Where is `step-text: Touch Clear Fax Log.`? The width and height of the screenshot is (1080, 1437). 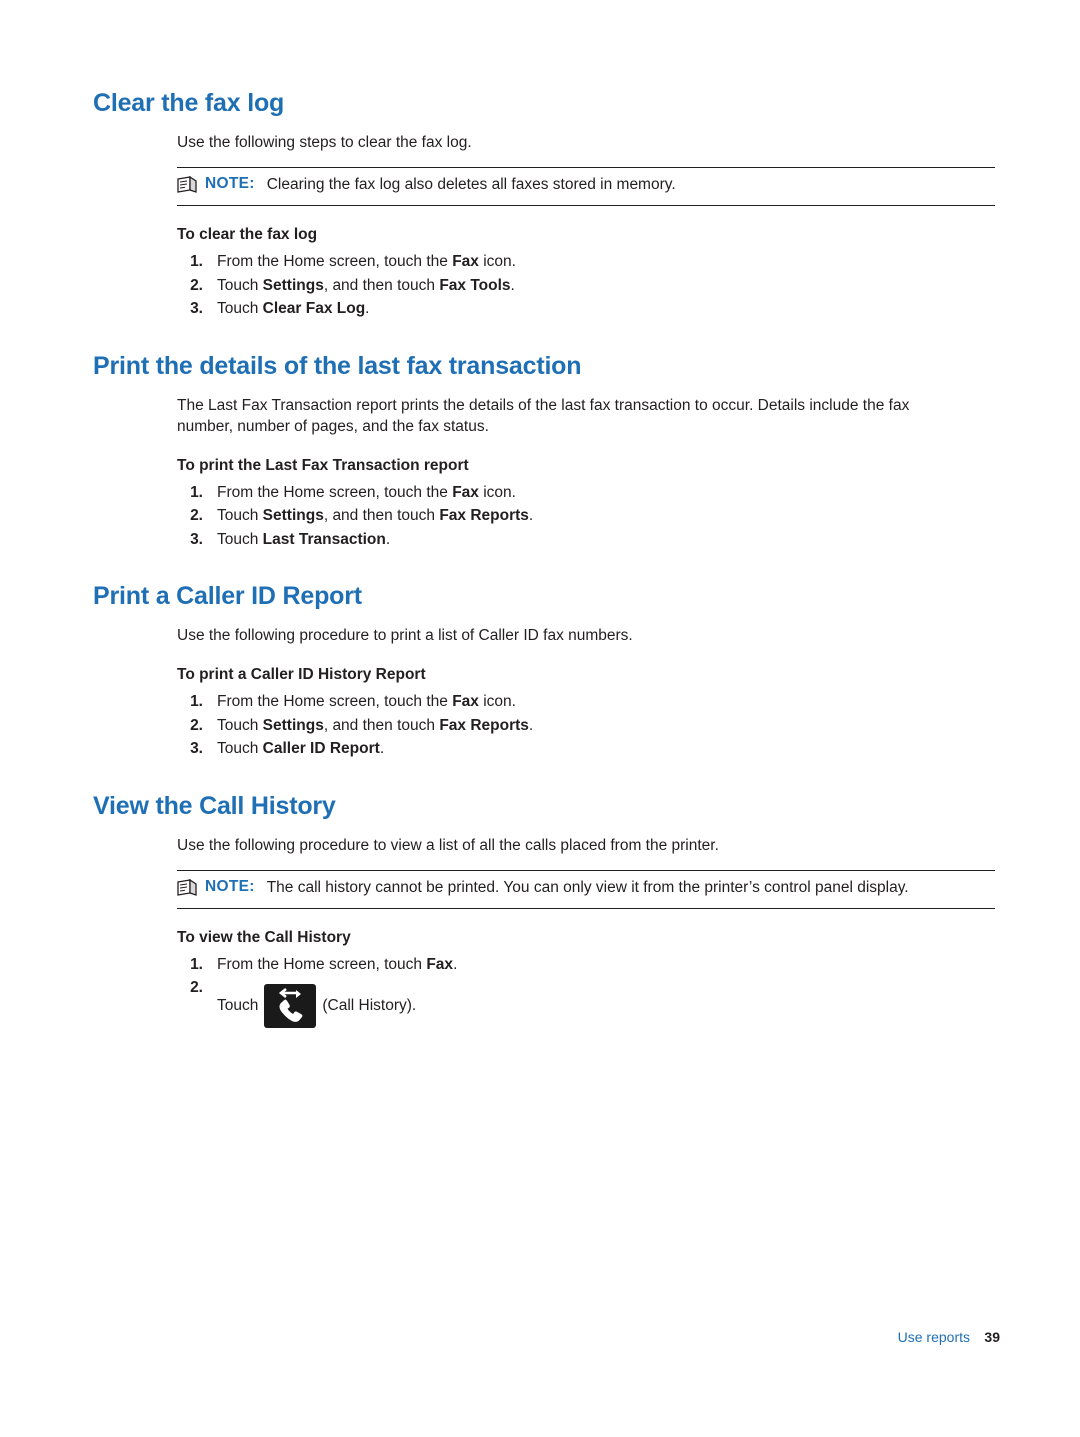
step-text: Touch Clear Fax Log. is located at coordinates (293, 308).